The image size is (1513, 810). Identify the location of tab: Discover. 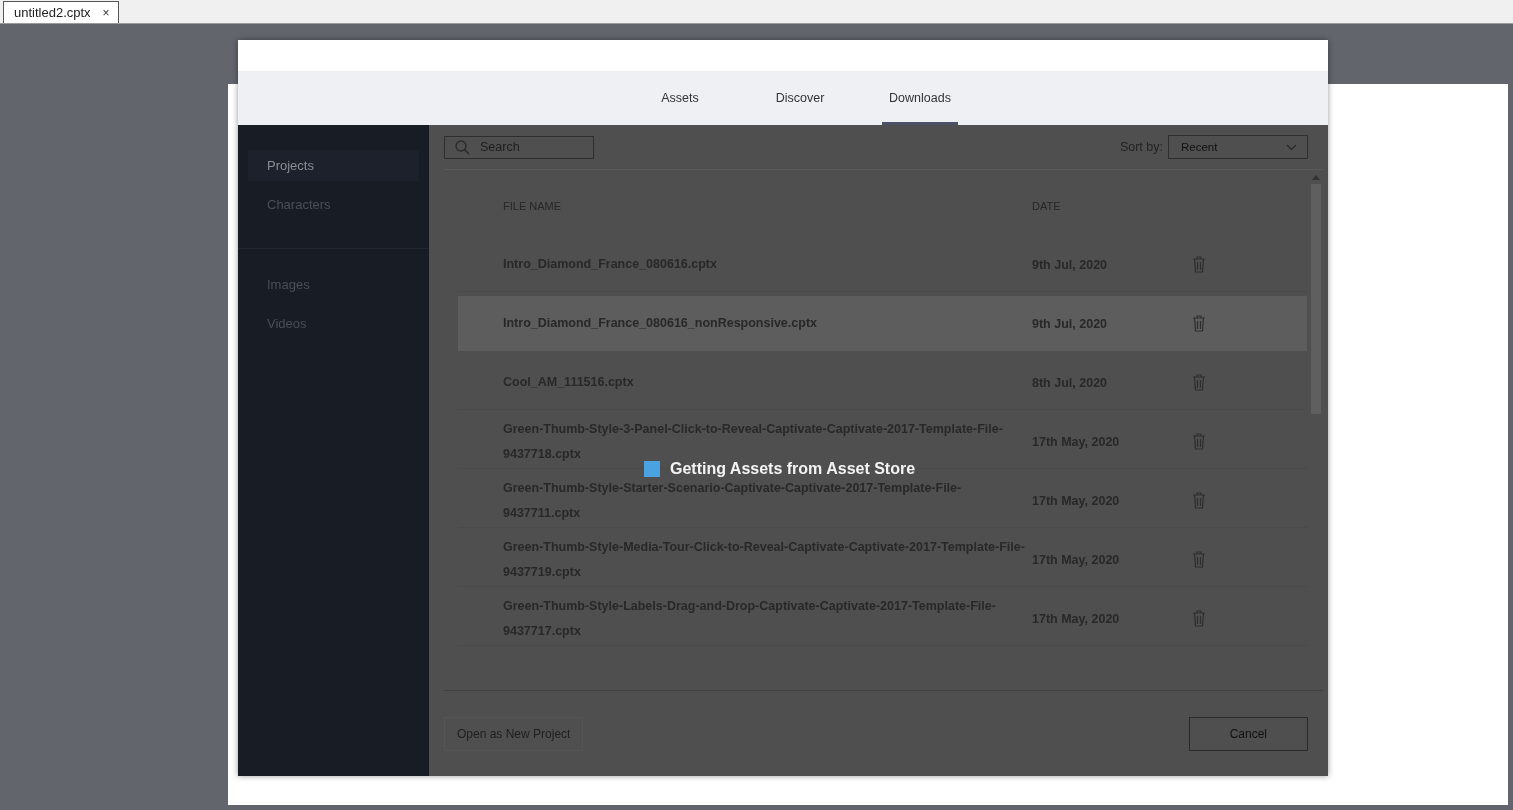
(800, 98).